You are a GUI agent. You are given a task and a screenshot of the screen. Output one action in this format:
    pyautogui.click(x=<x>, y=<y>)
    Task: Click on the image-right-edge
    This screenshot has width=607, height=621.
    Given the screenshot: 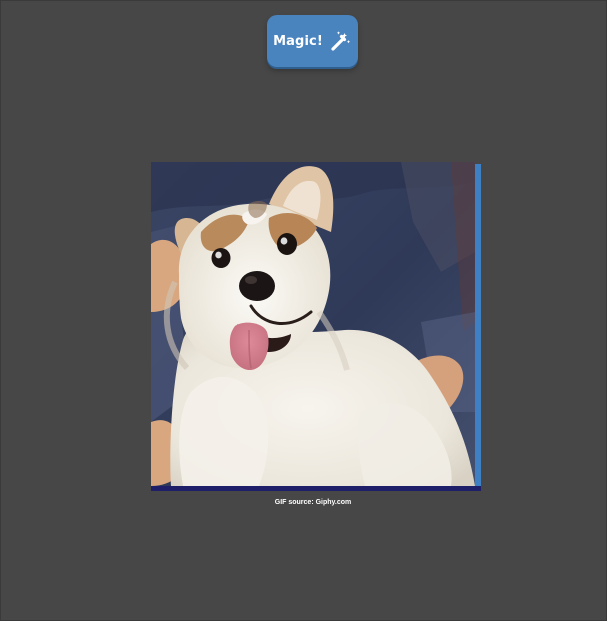 What is the action you would take?
    pyautogui.click(x=478, y=327)
    